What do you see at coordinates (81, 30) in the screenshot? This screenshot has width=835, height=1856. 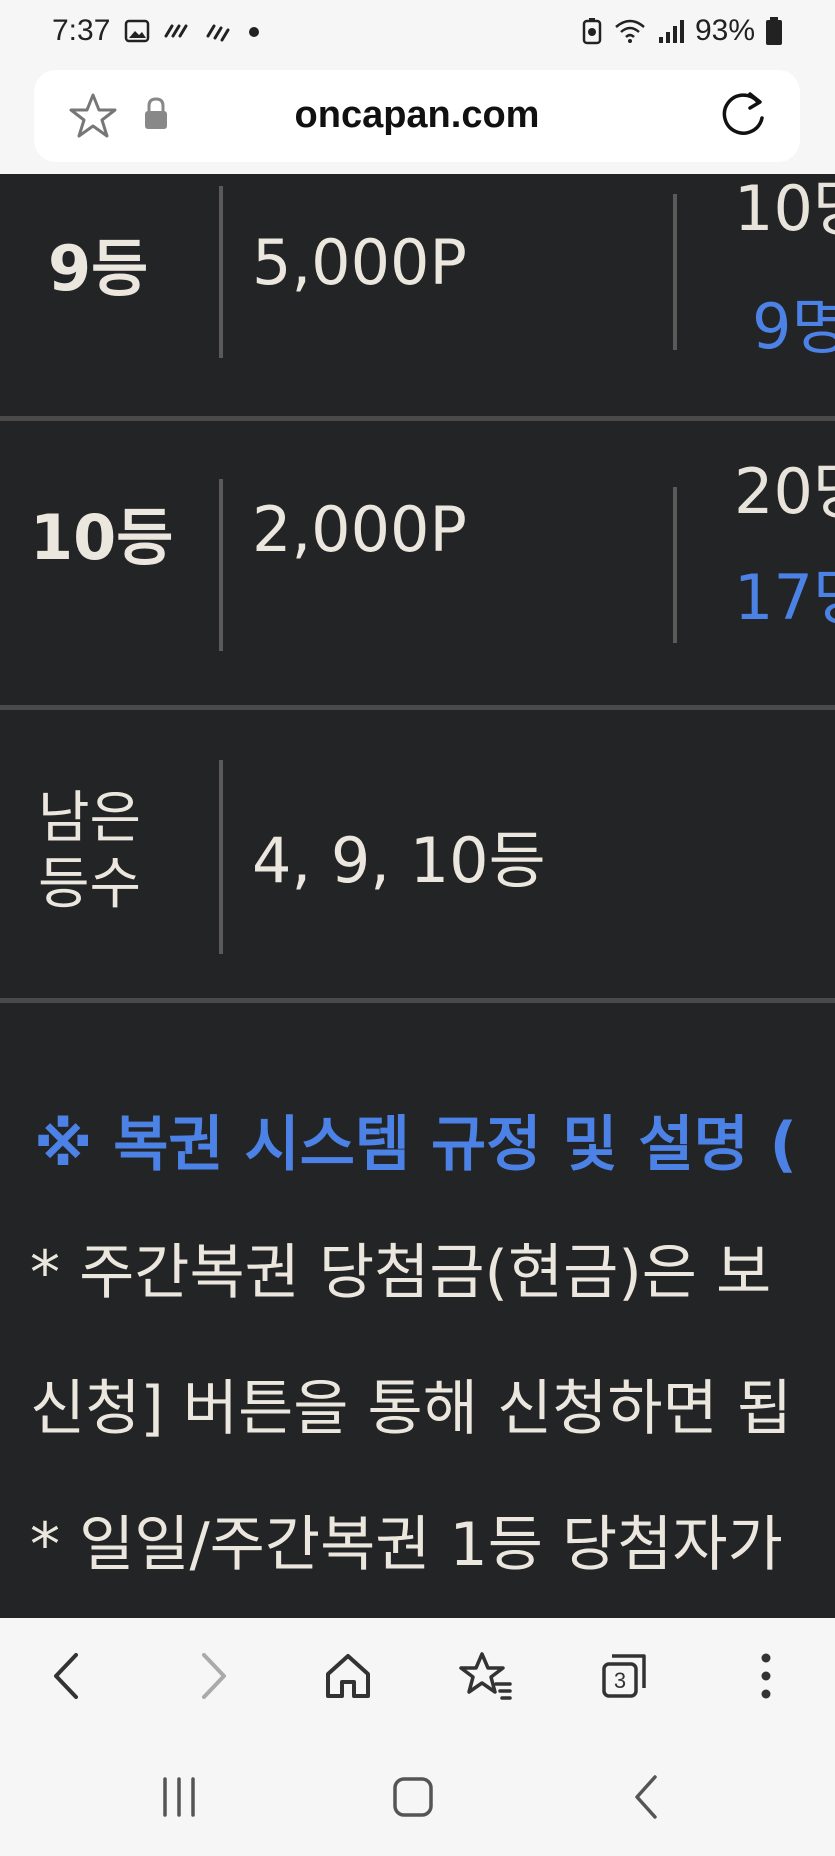 I see `status-time: 7:37` at bounding box center [81, 30].